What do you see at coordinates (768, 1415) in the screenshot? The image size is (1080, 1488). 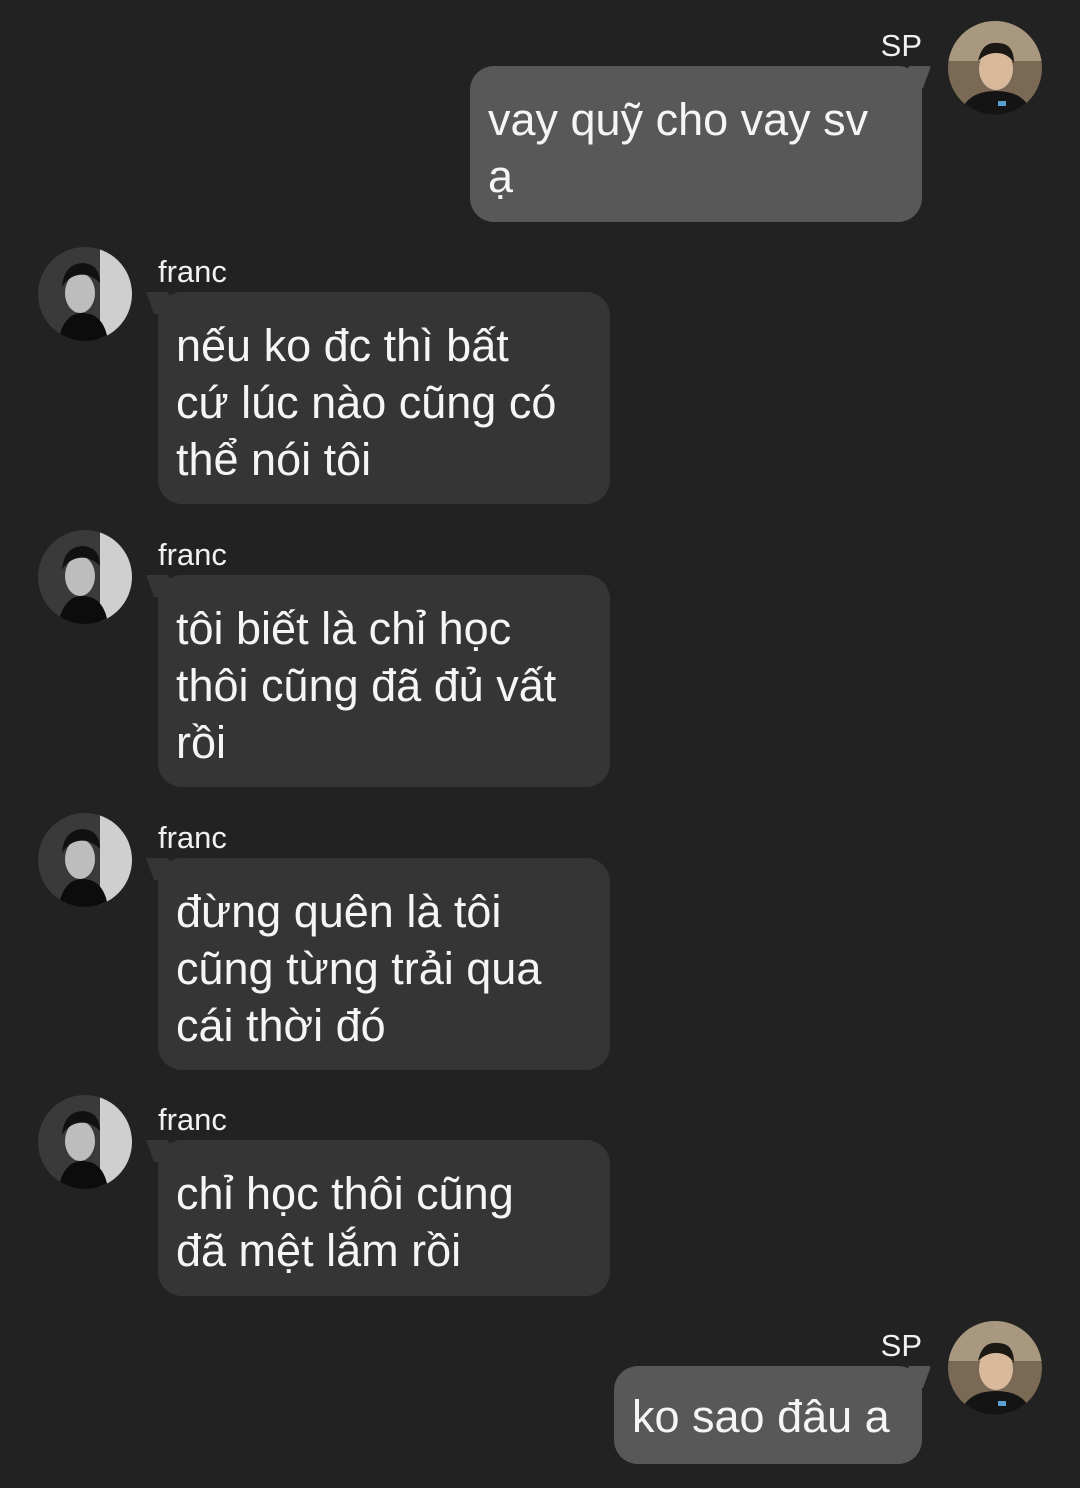 I see `message-bubble-outgoing: ko sao đâu a` at bounding box center [768, 1415].